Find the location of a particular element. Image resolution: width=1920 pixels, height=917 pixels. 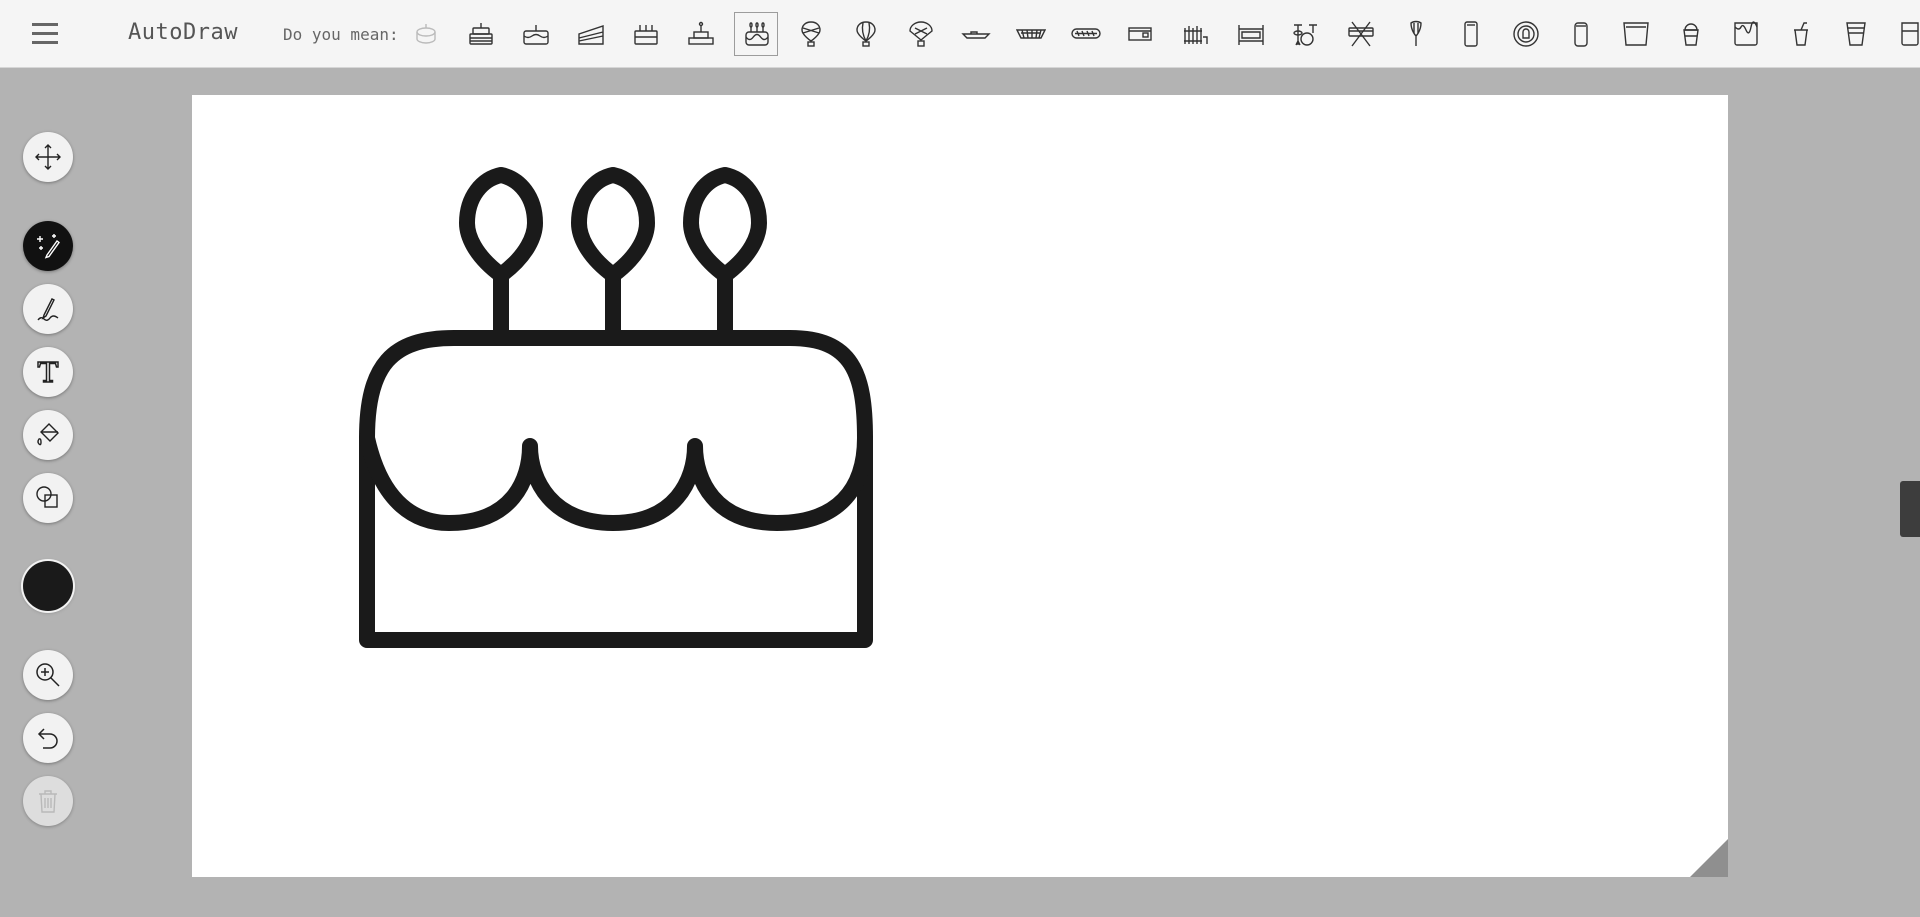

app-title: AutoDraw is located at coordinates (183, 32).